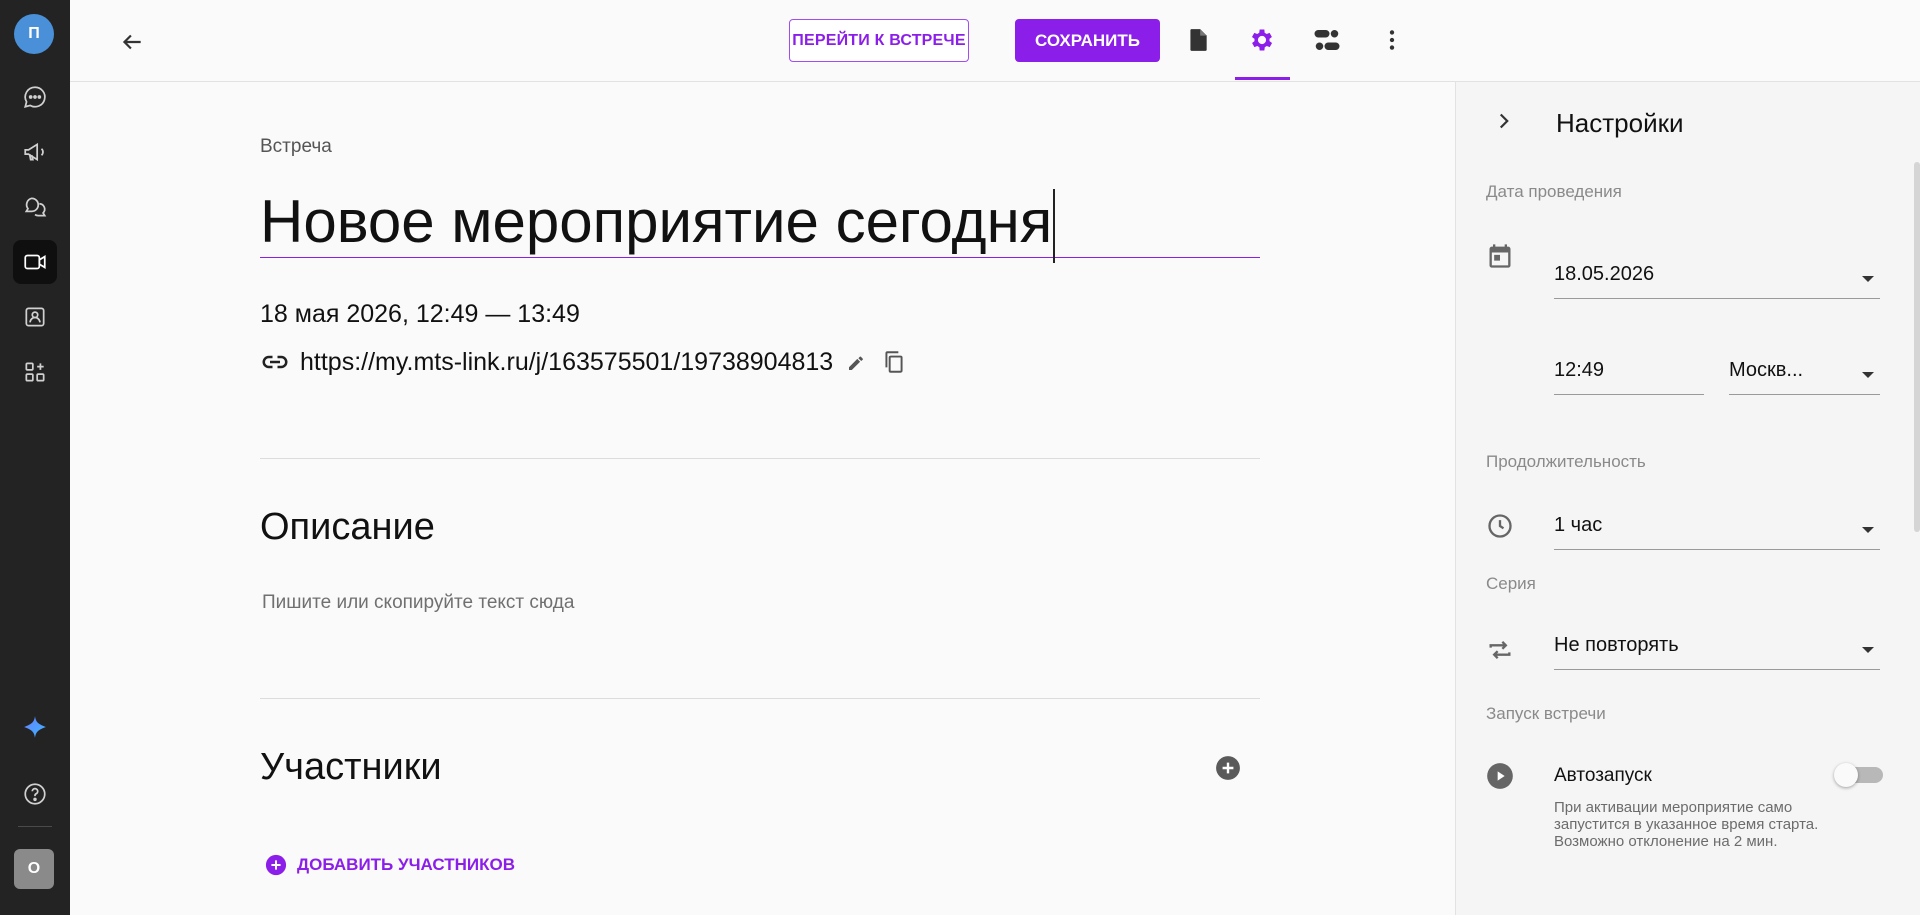 The height and width of the screenshot is (915, 1920). Describe the element at coordinates (1604, 274) in the screenshot. I see `date-value: 18.05.2026` at that location.